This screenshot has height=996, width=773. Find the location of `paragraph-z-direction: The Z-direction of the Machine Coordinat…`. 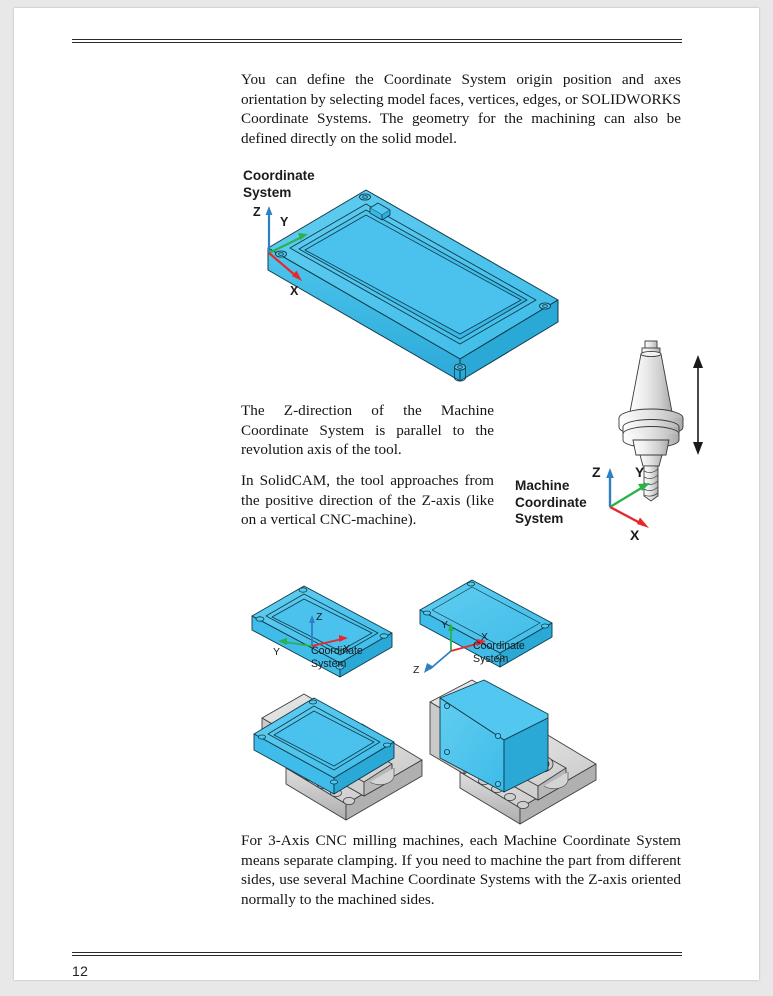

paragraph-z-direction: The Z-direction of the Machine Coordinat… is located at coordinates (367, 430).